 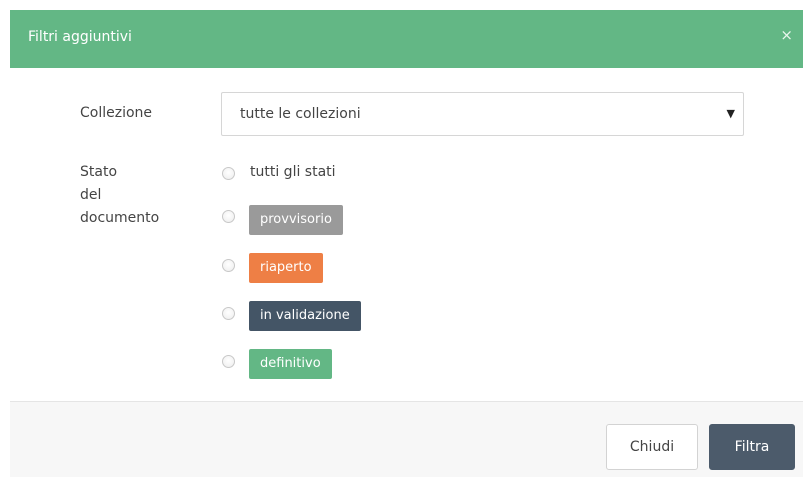 I want to click on collection-select-value: tutte le collezioni, so click(x=300, y=114).